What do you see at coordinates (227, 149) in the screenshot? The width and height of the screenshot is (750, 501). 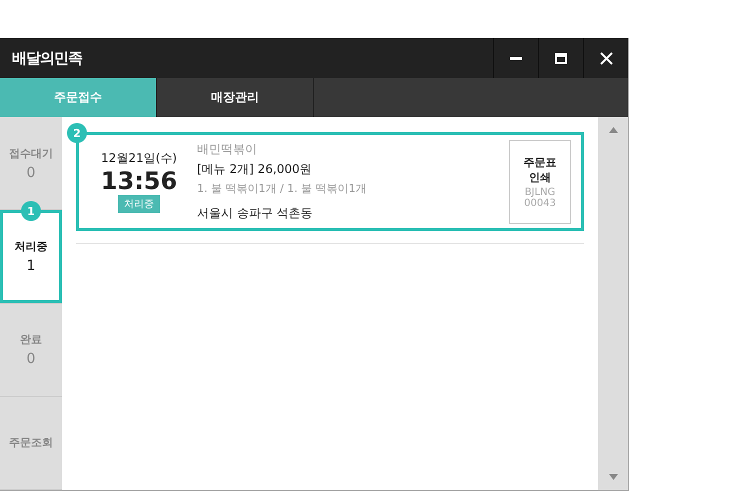 I see `store-name: 배민떡볶이` at bounding box center [227, 149].